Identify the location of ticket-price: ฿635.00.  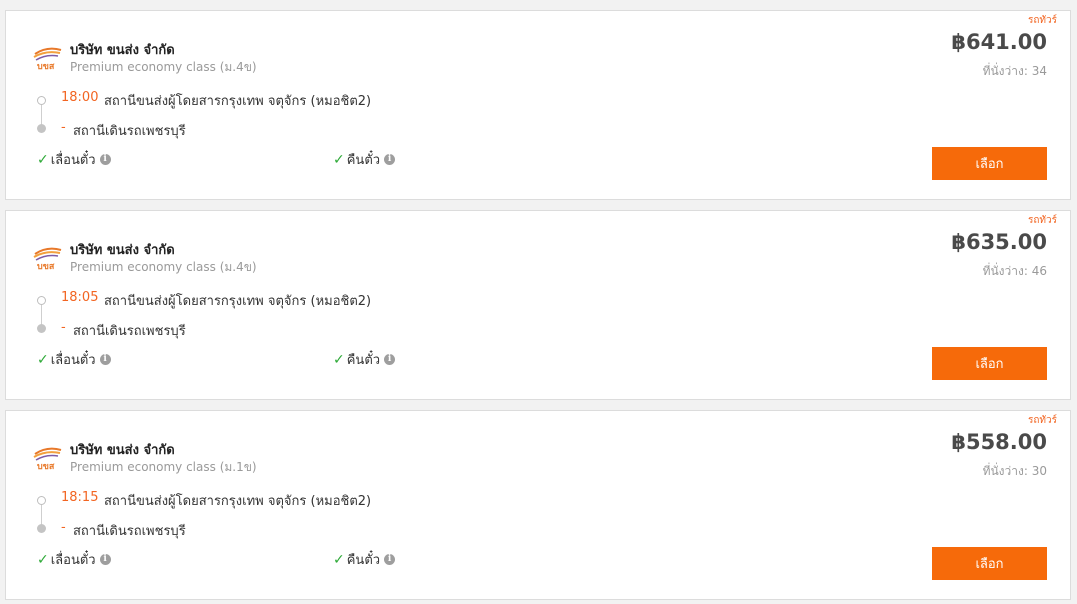
(999, 242).